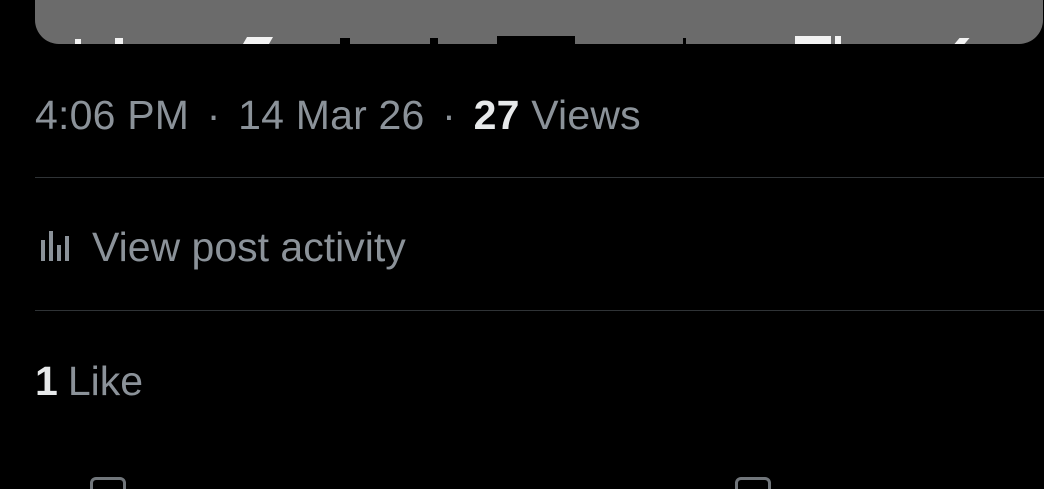  I want to click on likes-label: Like, so click(105, 381).